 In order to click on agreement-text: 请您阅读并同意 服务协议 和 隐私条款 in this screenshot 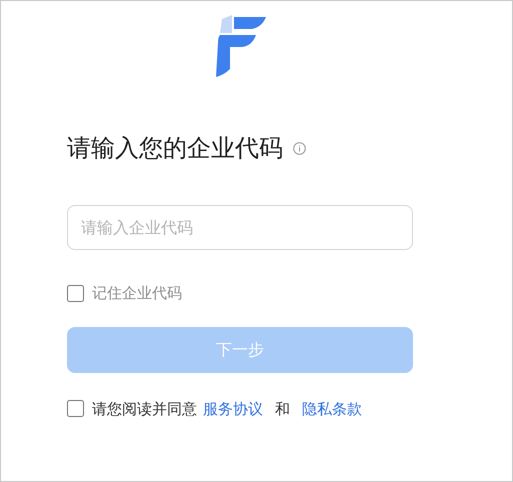, I will do `click(227, 409)`.